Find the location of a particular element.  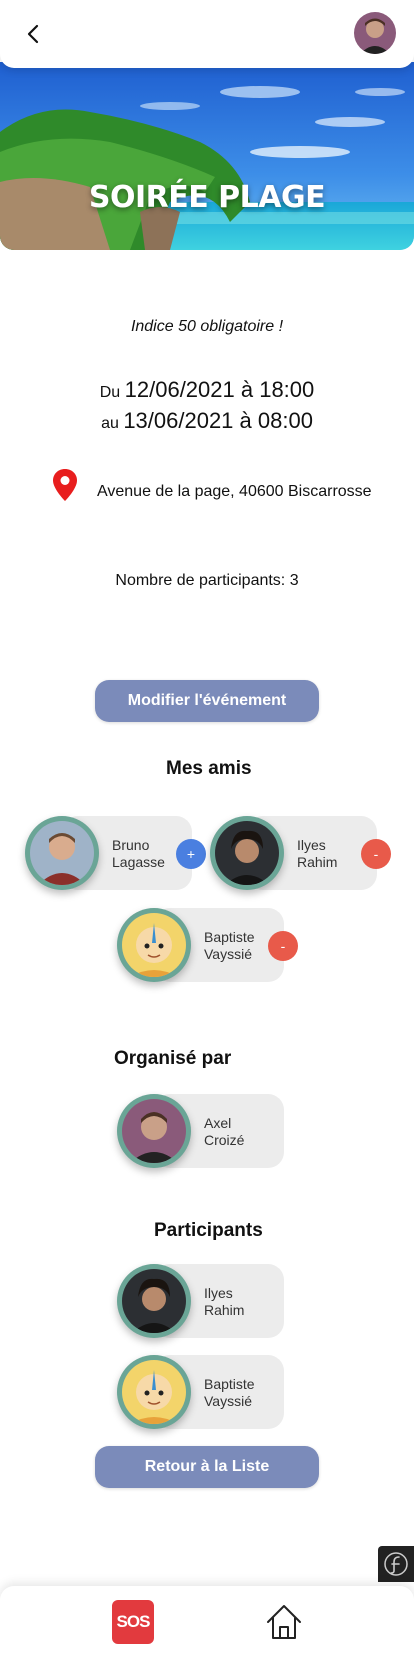

event-location: Avenue de la page, 40600 Biscarrosse is located at coordinates (234, 491).